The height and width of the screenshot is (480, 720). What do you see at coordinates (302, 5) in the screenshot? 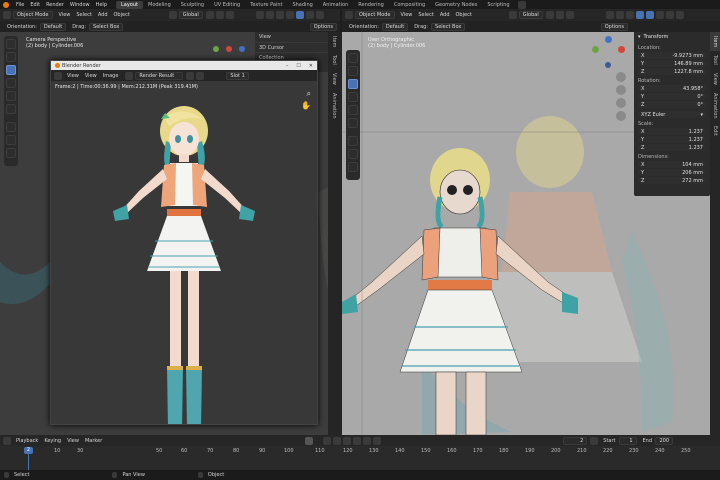
I see `tab-shading: Shading` at bounding box center [302, 5].